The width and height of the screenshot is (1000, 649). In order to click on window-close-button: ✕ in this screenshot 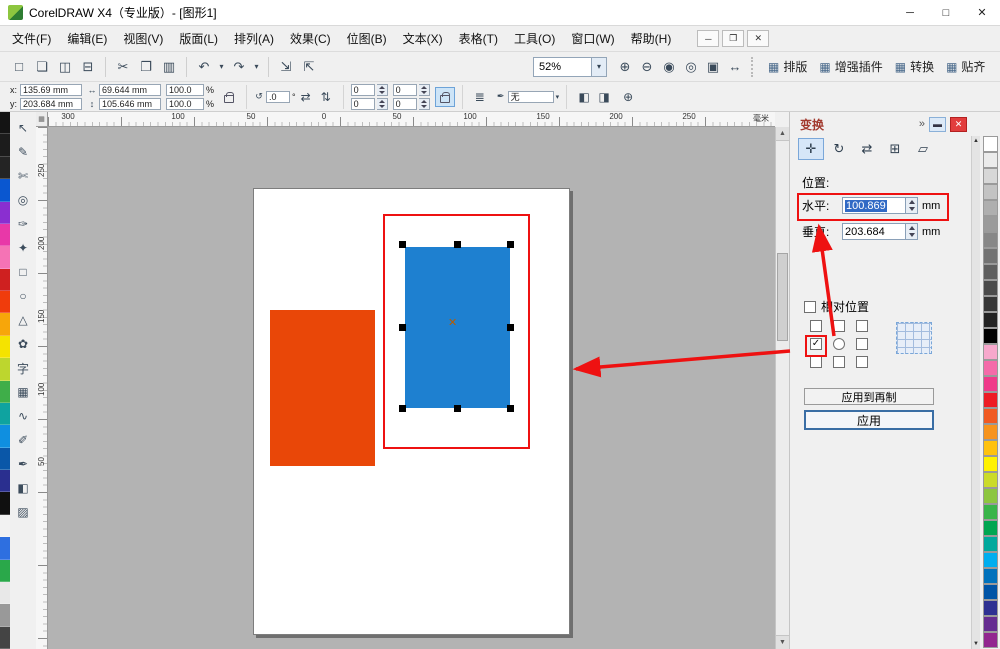, I will do `click(982, 12)`.